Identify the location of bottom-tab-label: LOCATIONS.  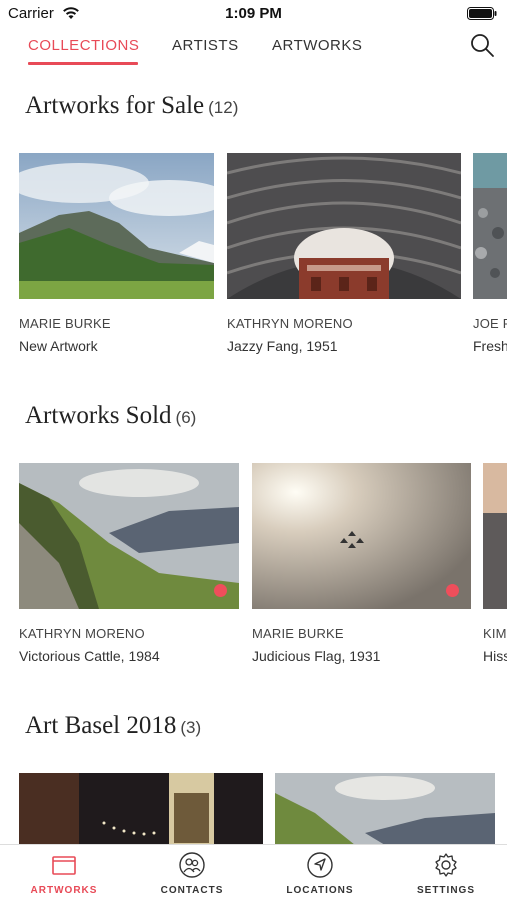
(320, 890).